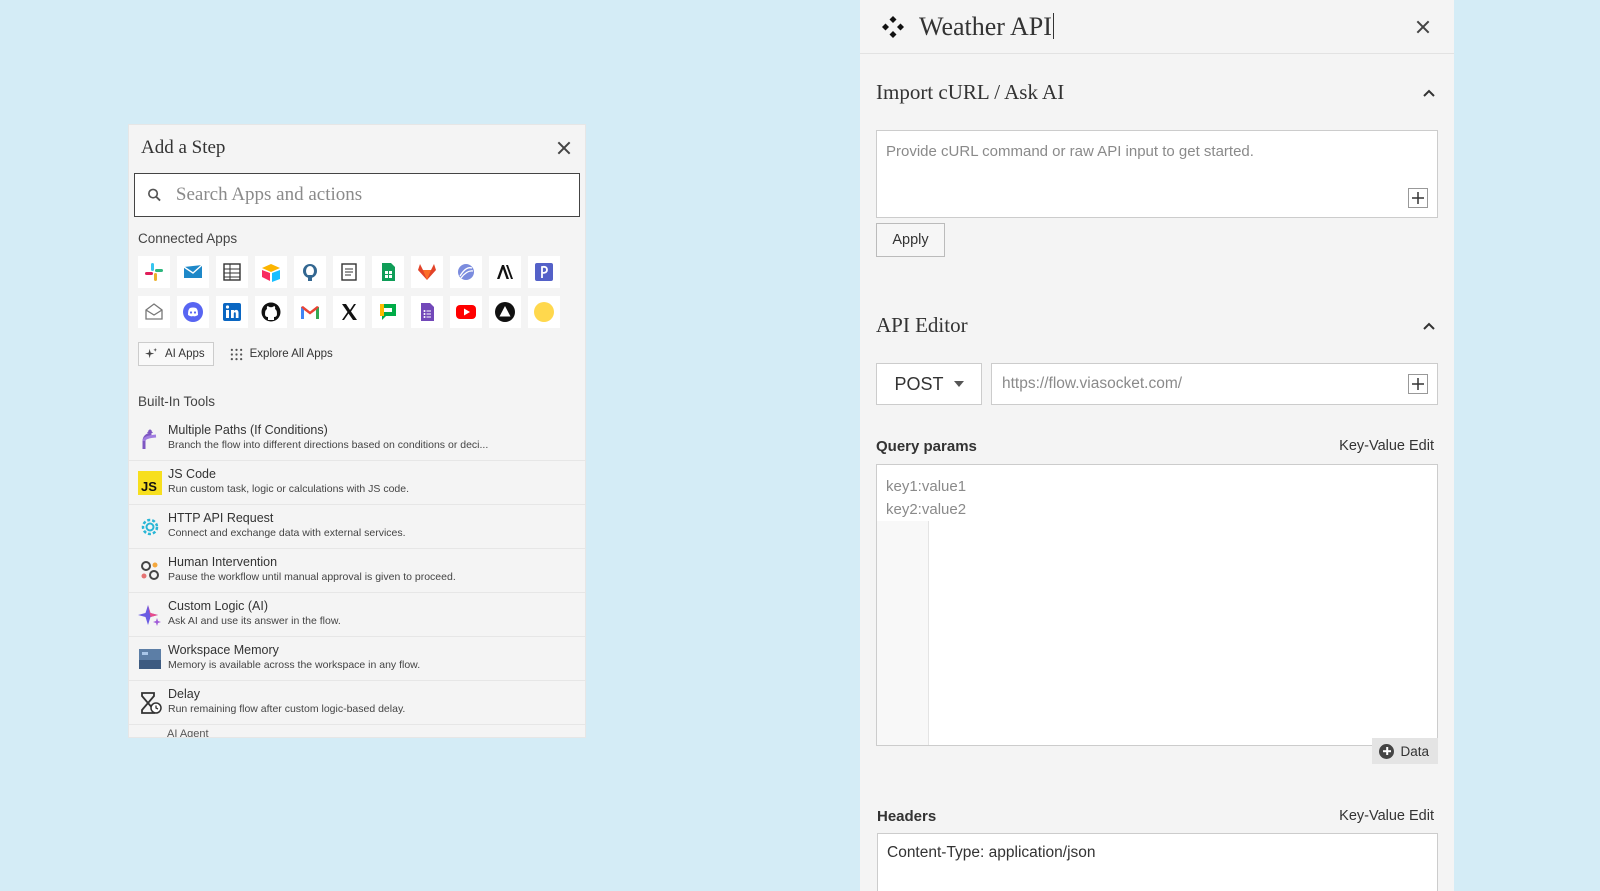 The width and height of the screenshot is (1600, 891). Describe the element at coordinates (150, 659) in the screenshot. I see `memory-icon` at that location.